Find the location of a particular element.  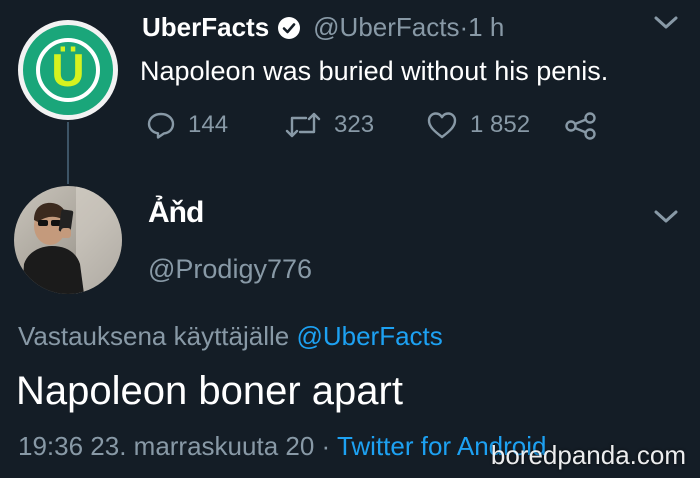

tweet-text: Napoleon was buried without his penis. is located at coordinates (374, 71).